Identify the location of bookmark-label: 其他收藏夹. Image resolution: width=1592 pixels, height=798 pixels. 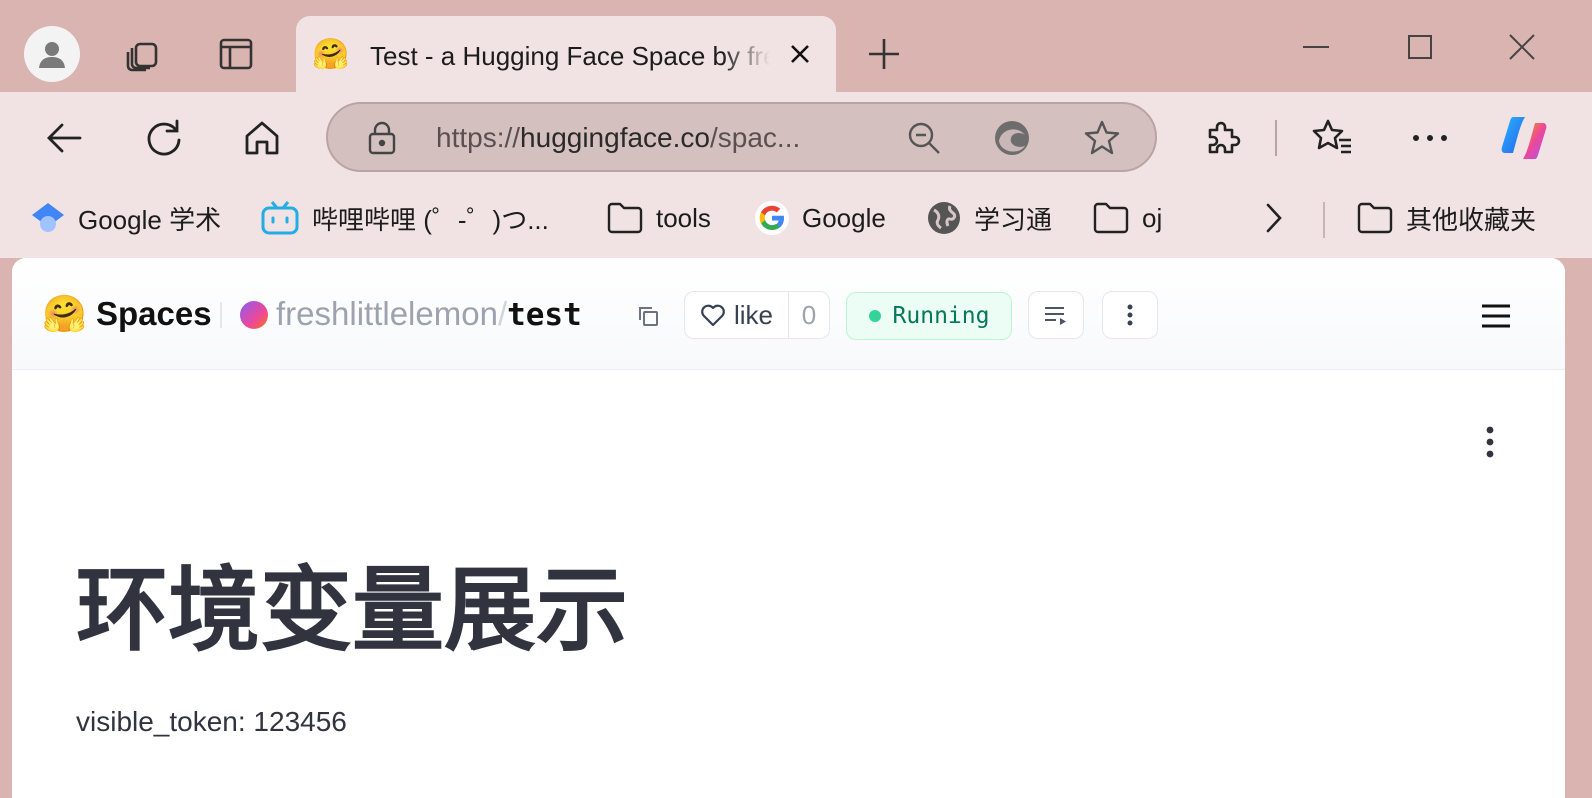
(1471, 219).